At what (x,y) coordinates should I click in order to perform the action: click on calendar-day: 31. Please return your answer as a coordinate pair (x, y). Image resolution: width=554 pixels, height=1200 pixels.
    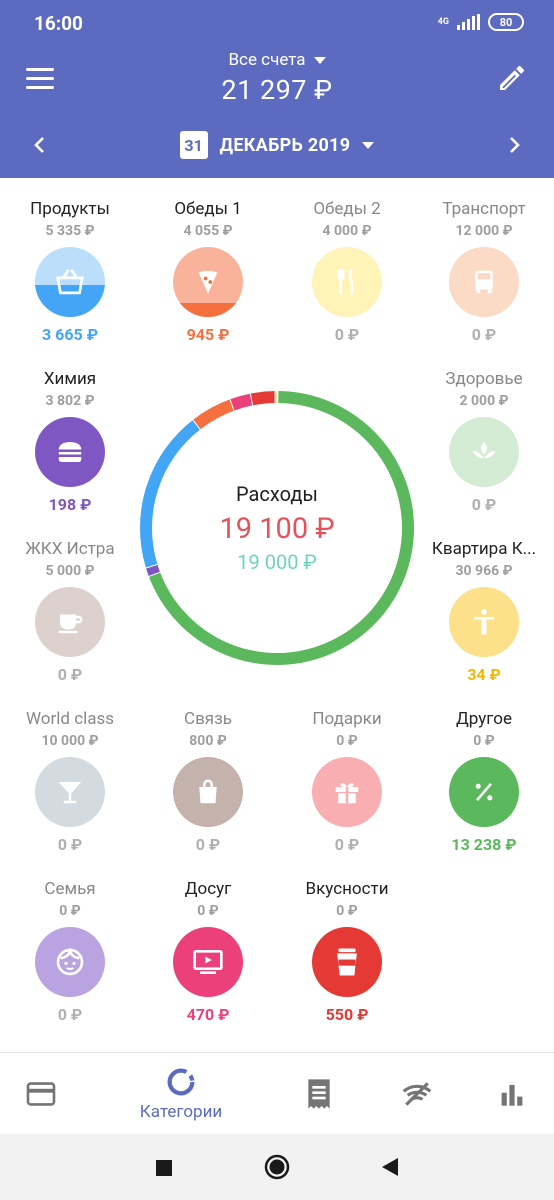
    Looking at the image, I should click on (193, 145).